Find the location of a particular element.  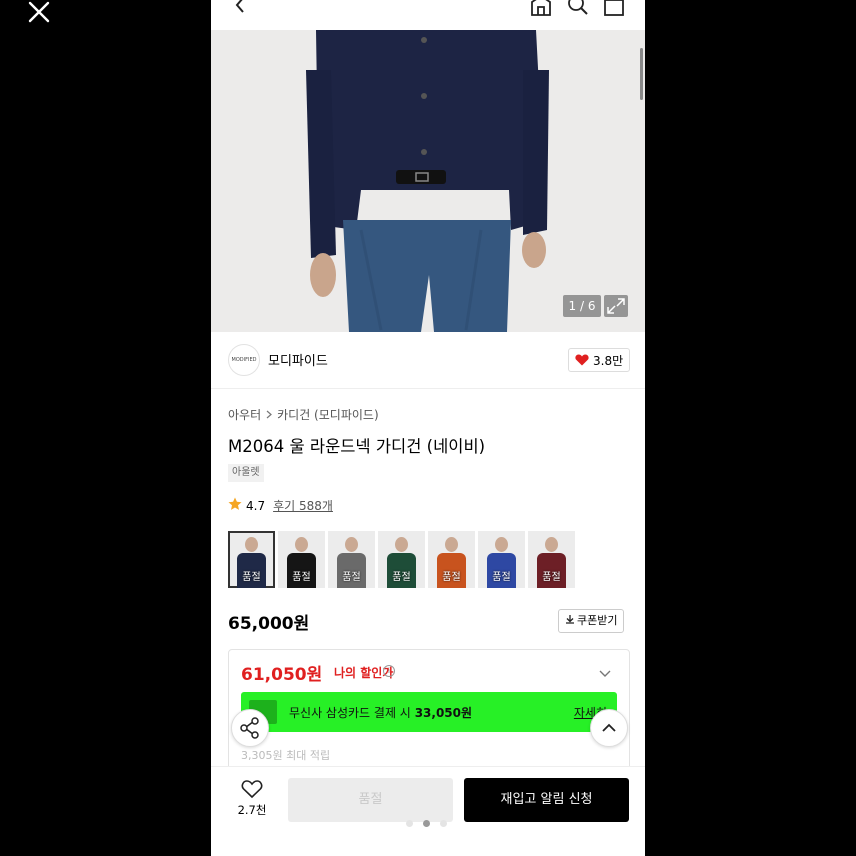

chevron-up-icon is located at coordinates (609, 727).